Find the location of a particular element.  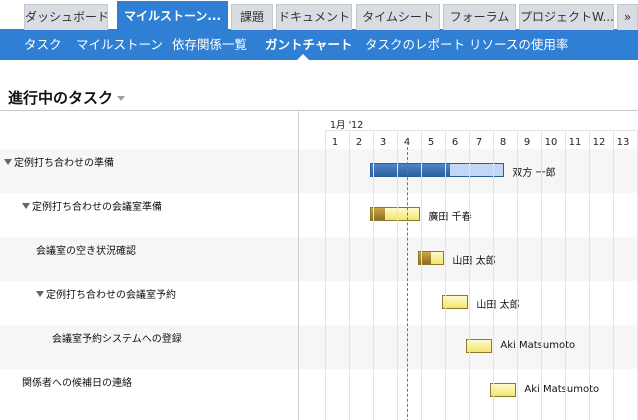

day-label: 10 is located at coordinates (551, 142).